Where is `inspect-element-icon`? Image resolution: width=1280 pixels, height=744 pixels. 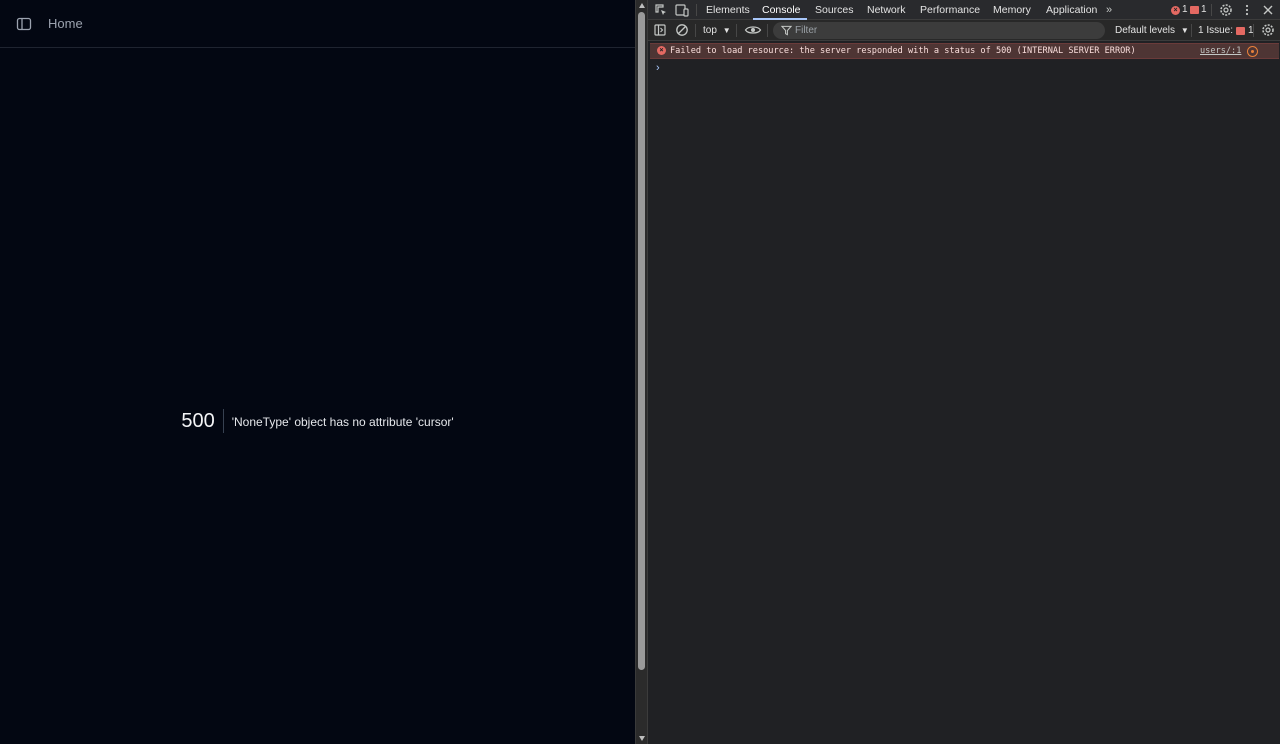 inspect-element-icon is located at coordinates (661, 10).